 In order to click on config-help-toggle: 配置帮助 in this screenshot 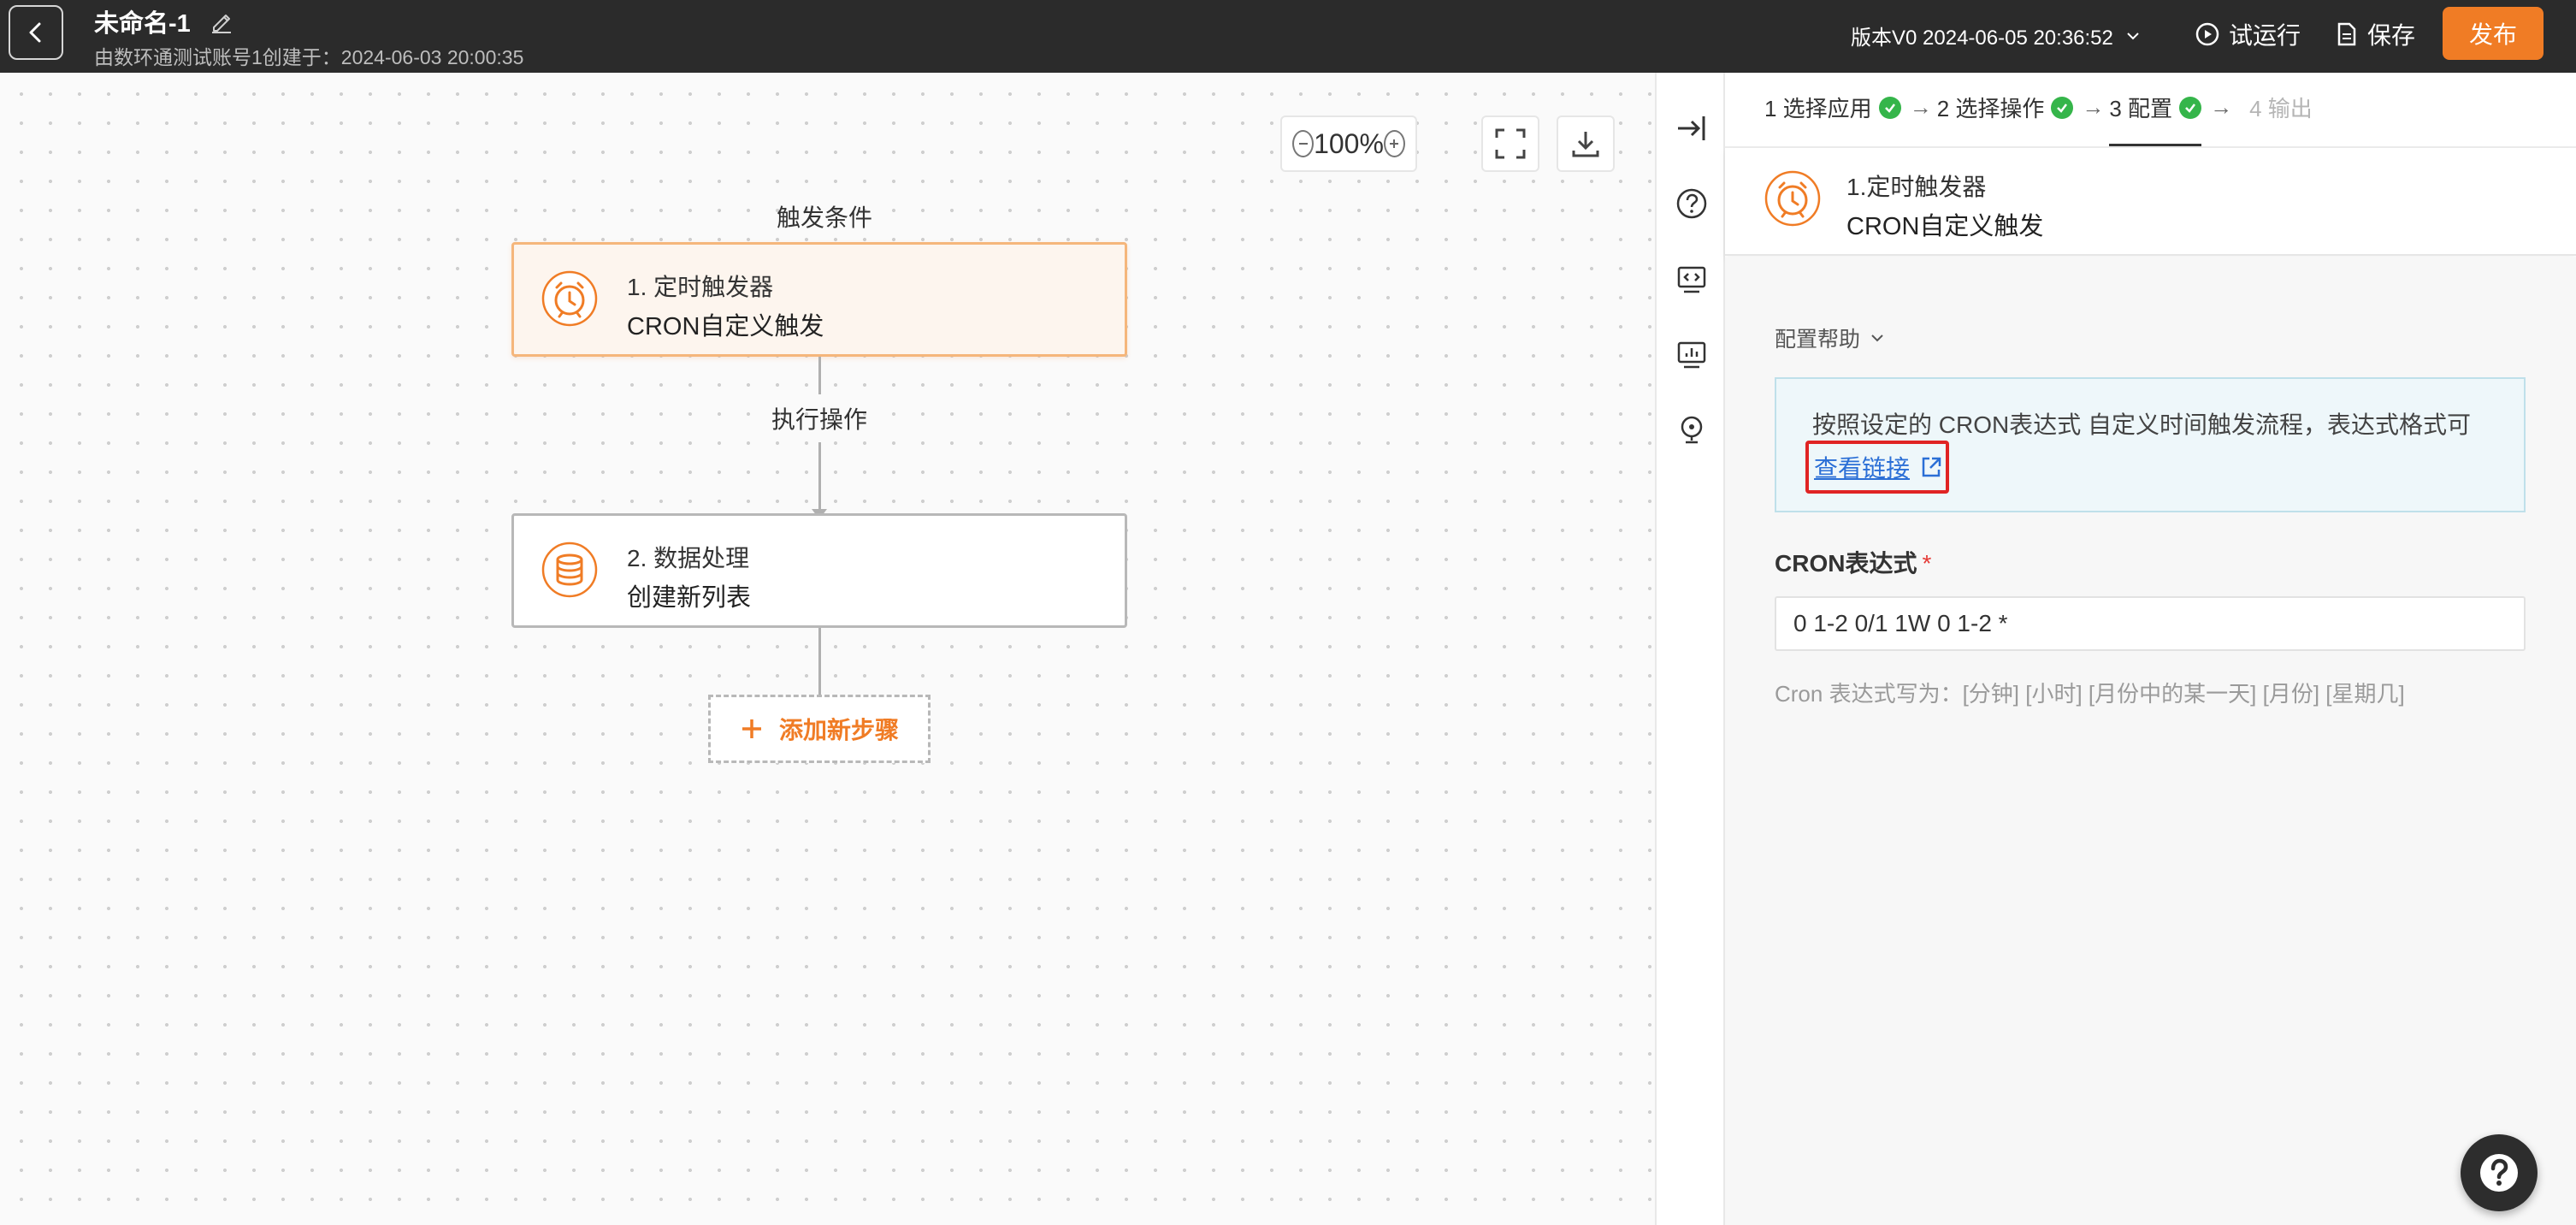, I will do `click(1830, 338)`.